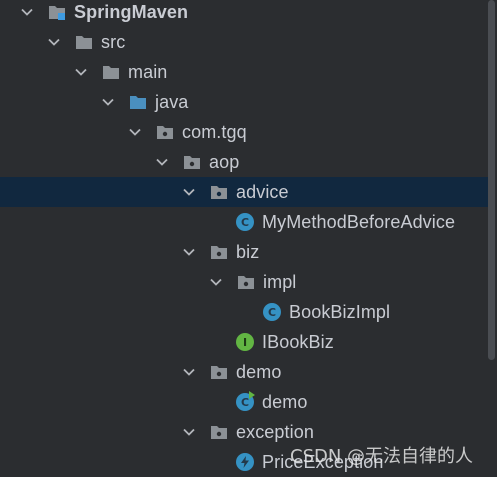  I want to click on exception-class-icon, so click(245, 462).